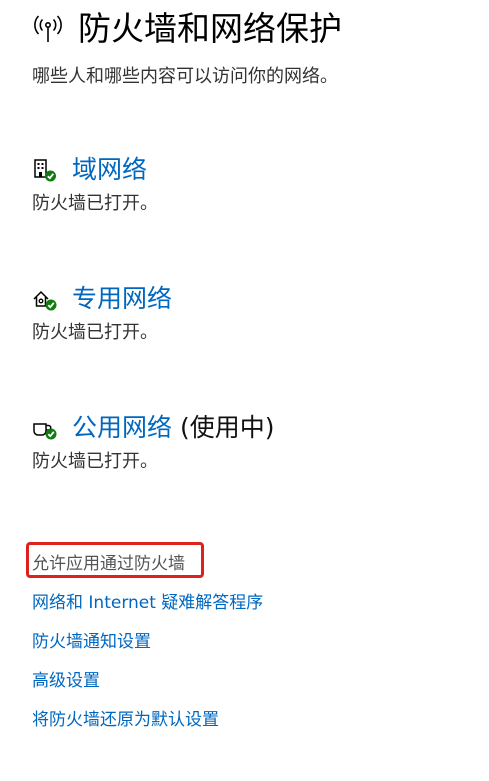  What do you see at coordinates (48, 28) in the screenshot?
I see `antenna-icon` at bounding box center [48, 28].